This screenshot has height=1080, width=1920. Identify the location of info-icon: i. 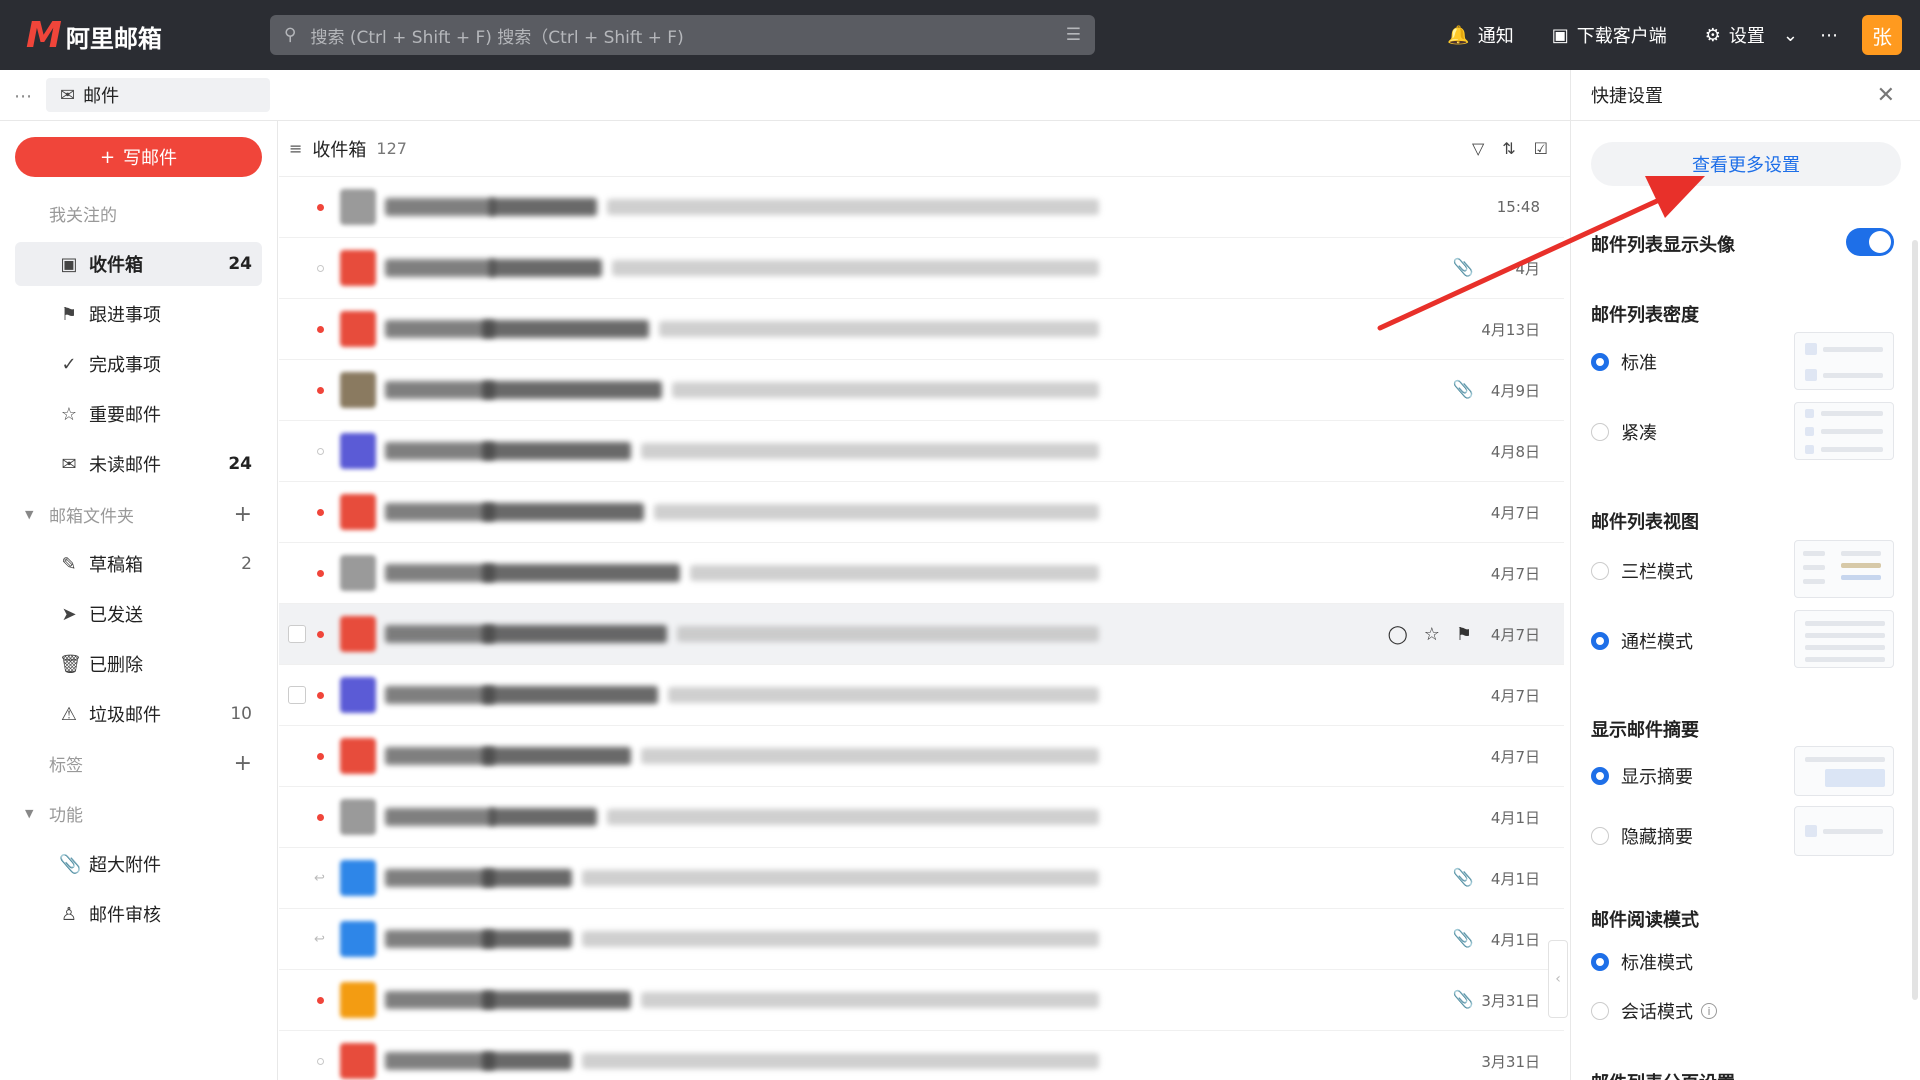
(1709, 1011).